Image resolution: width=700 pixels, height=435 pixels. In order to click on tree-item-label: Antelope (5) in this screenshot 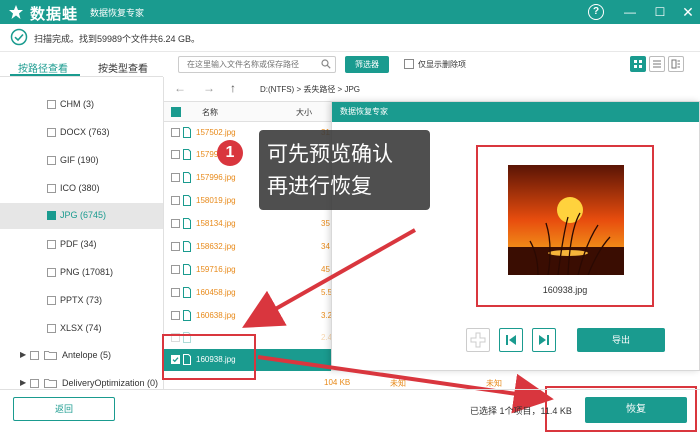, I will do `click(87, 355)`.